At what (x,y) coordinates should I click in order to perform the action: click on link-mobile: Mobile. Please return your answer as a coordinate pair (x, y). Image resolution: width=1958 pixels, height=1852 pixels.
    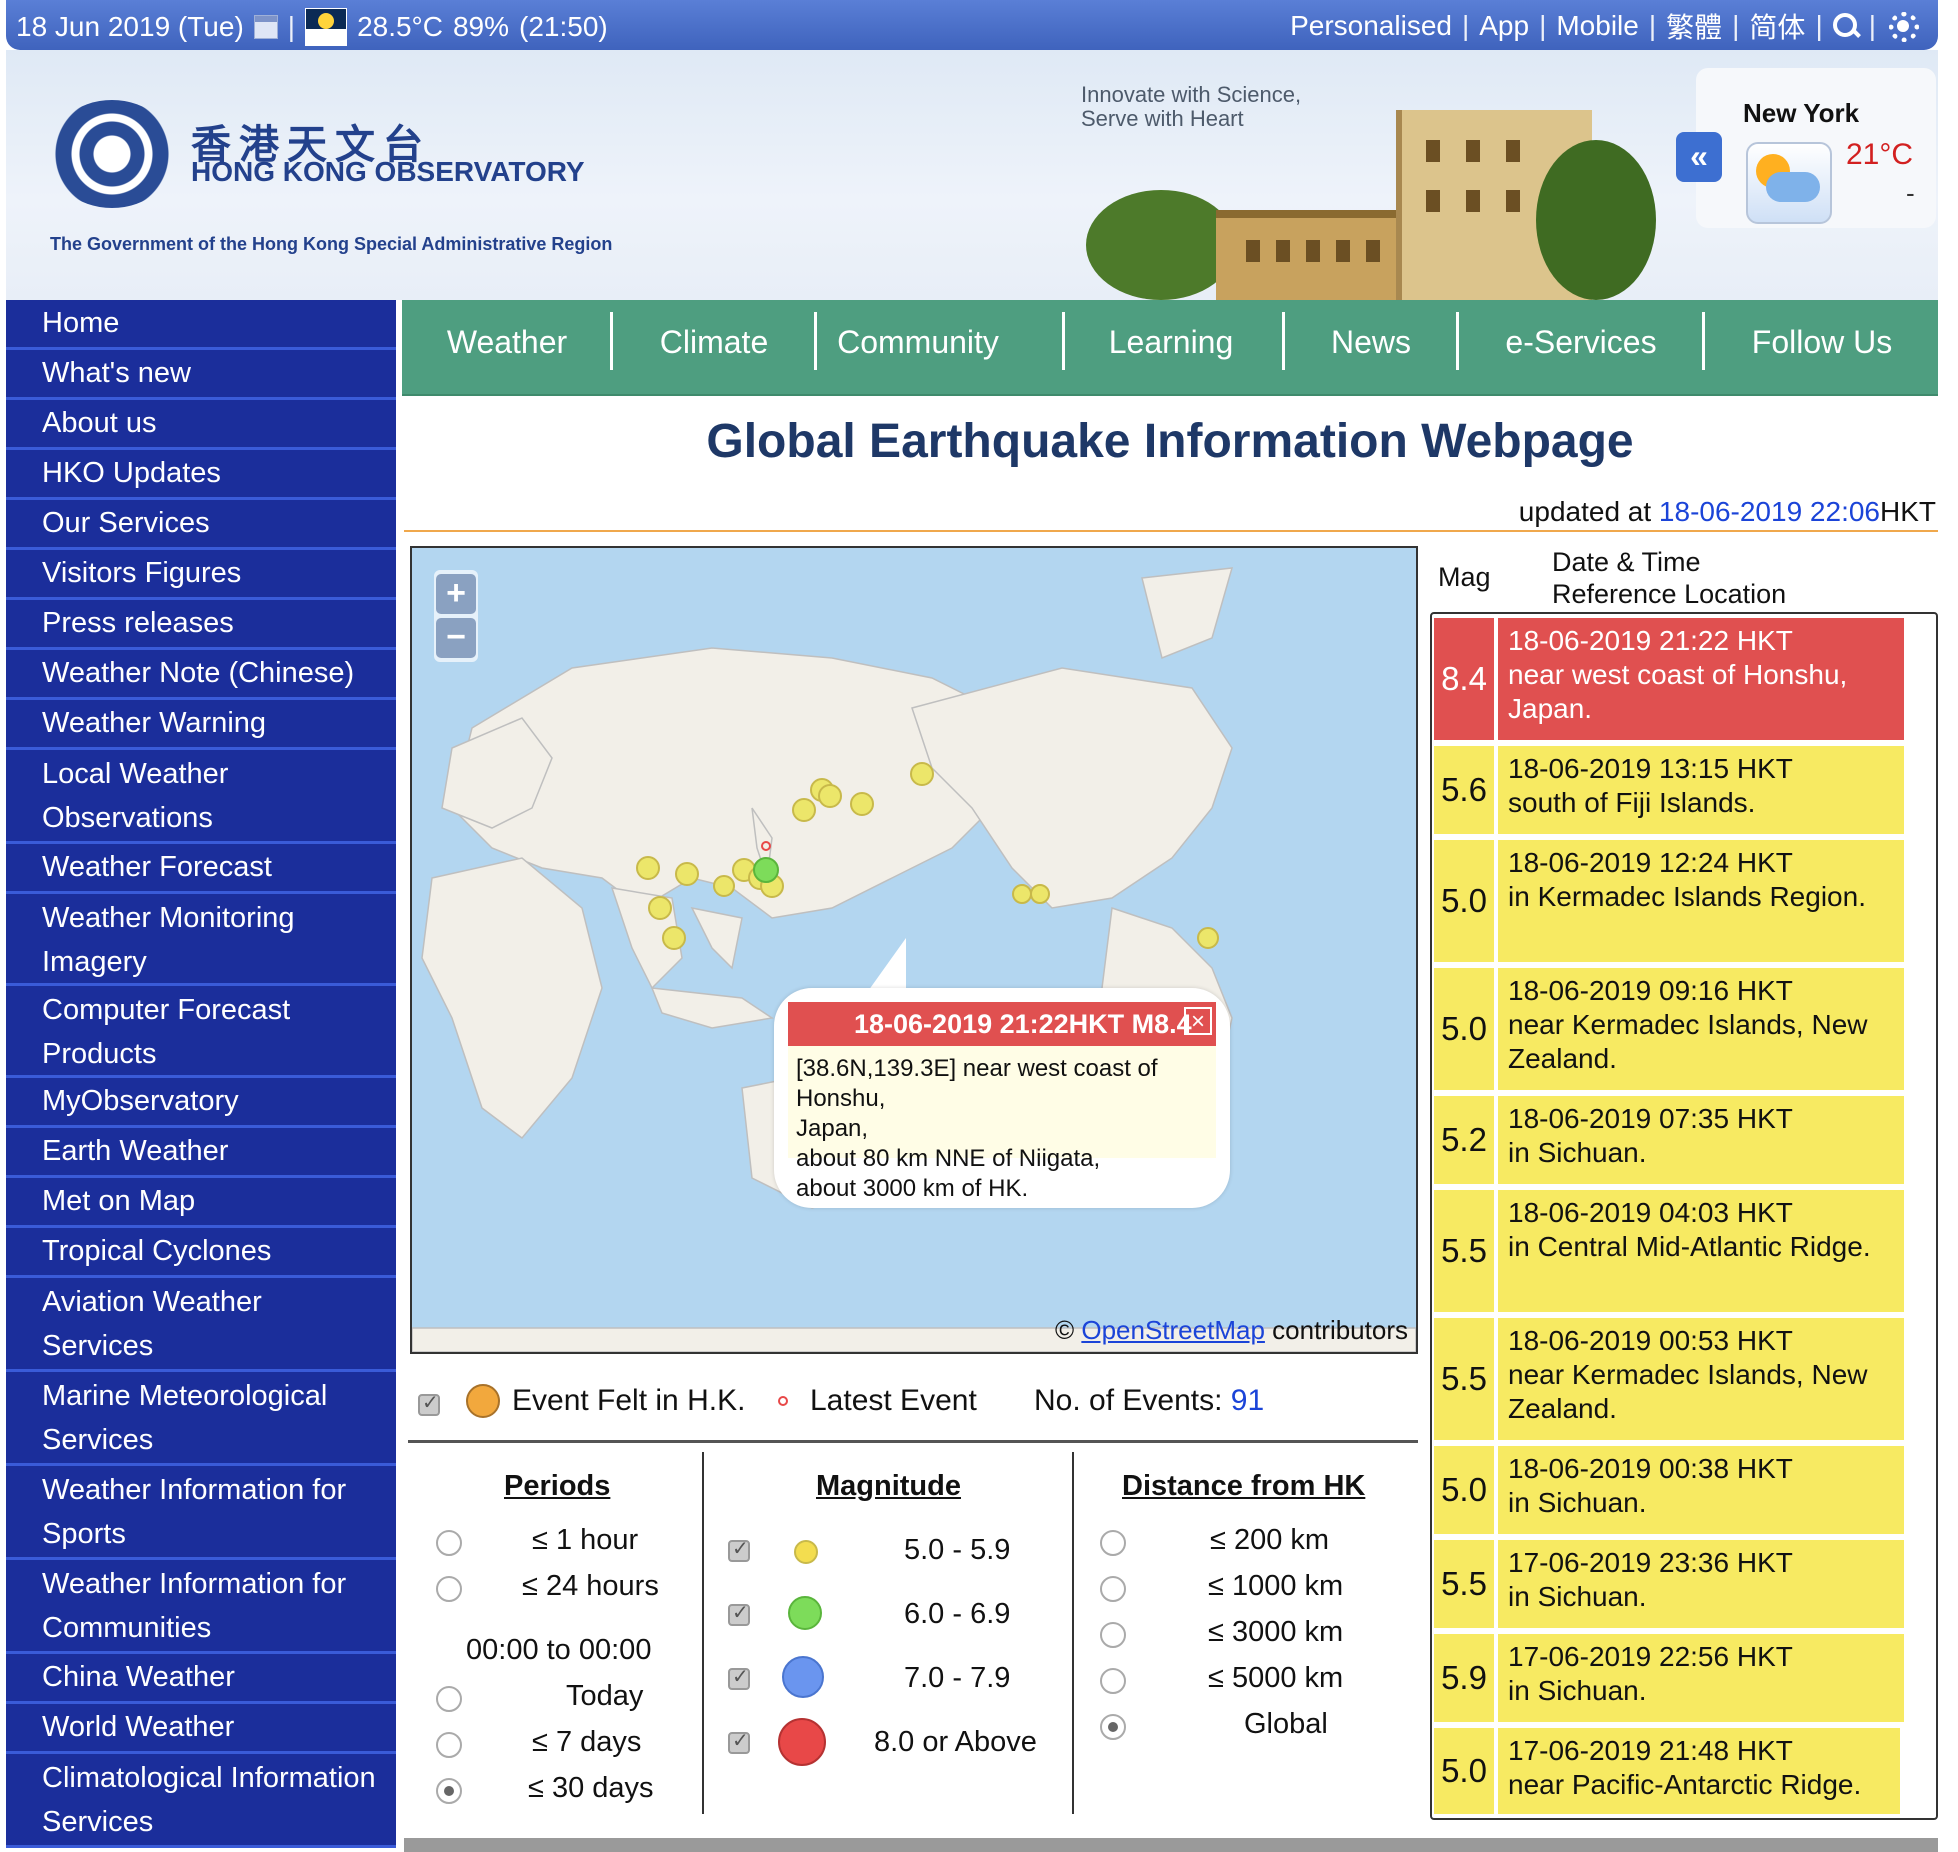
    Looking at the image, I should click on (1597, 26).